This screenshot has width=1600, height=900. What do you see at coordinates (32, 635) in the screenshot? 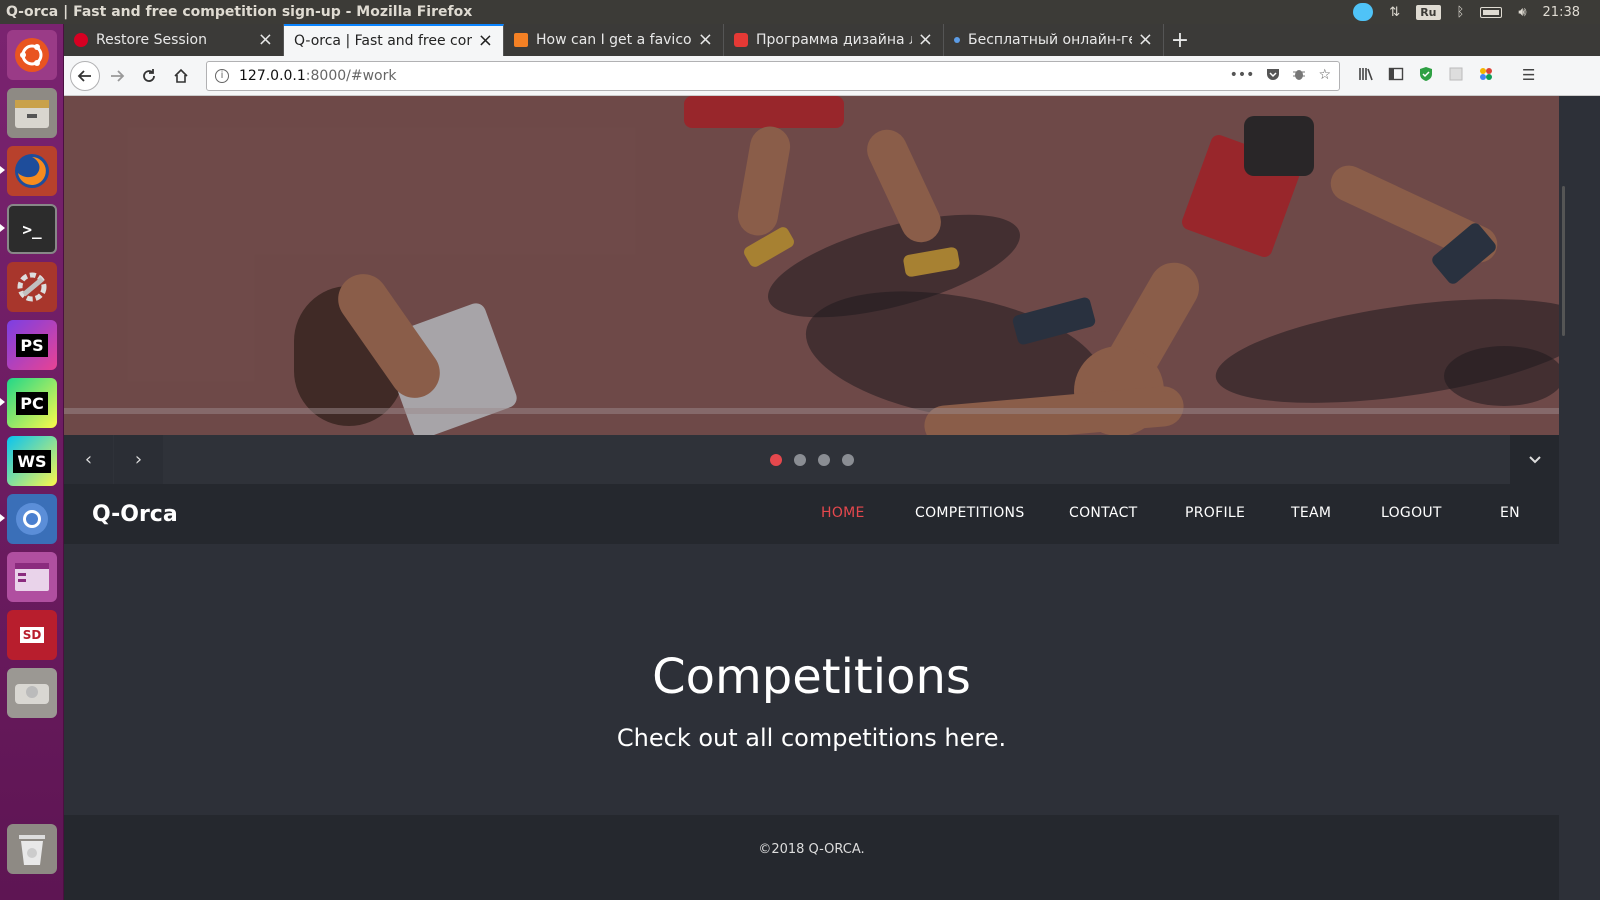
I see `sd-card-icon: SD` at bounding box center [32, 635].